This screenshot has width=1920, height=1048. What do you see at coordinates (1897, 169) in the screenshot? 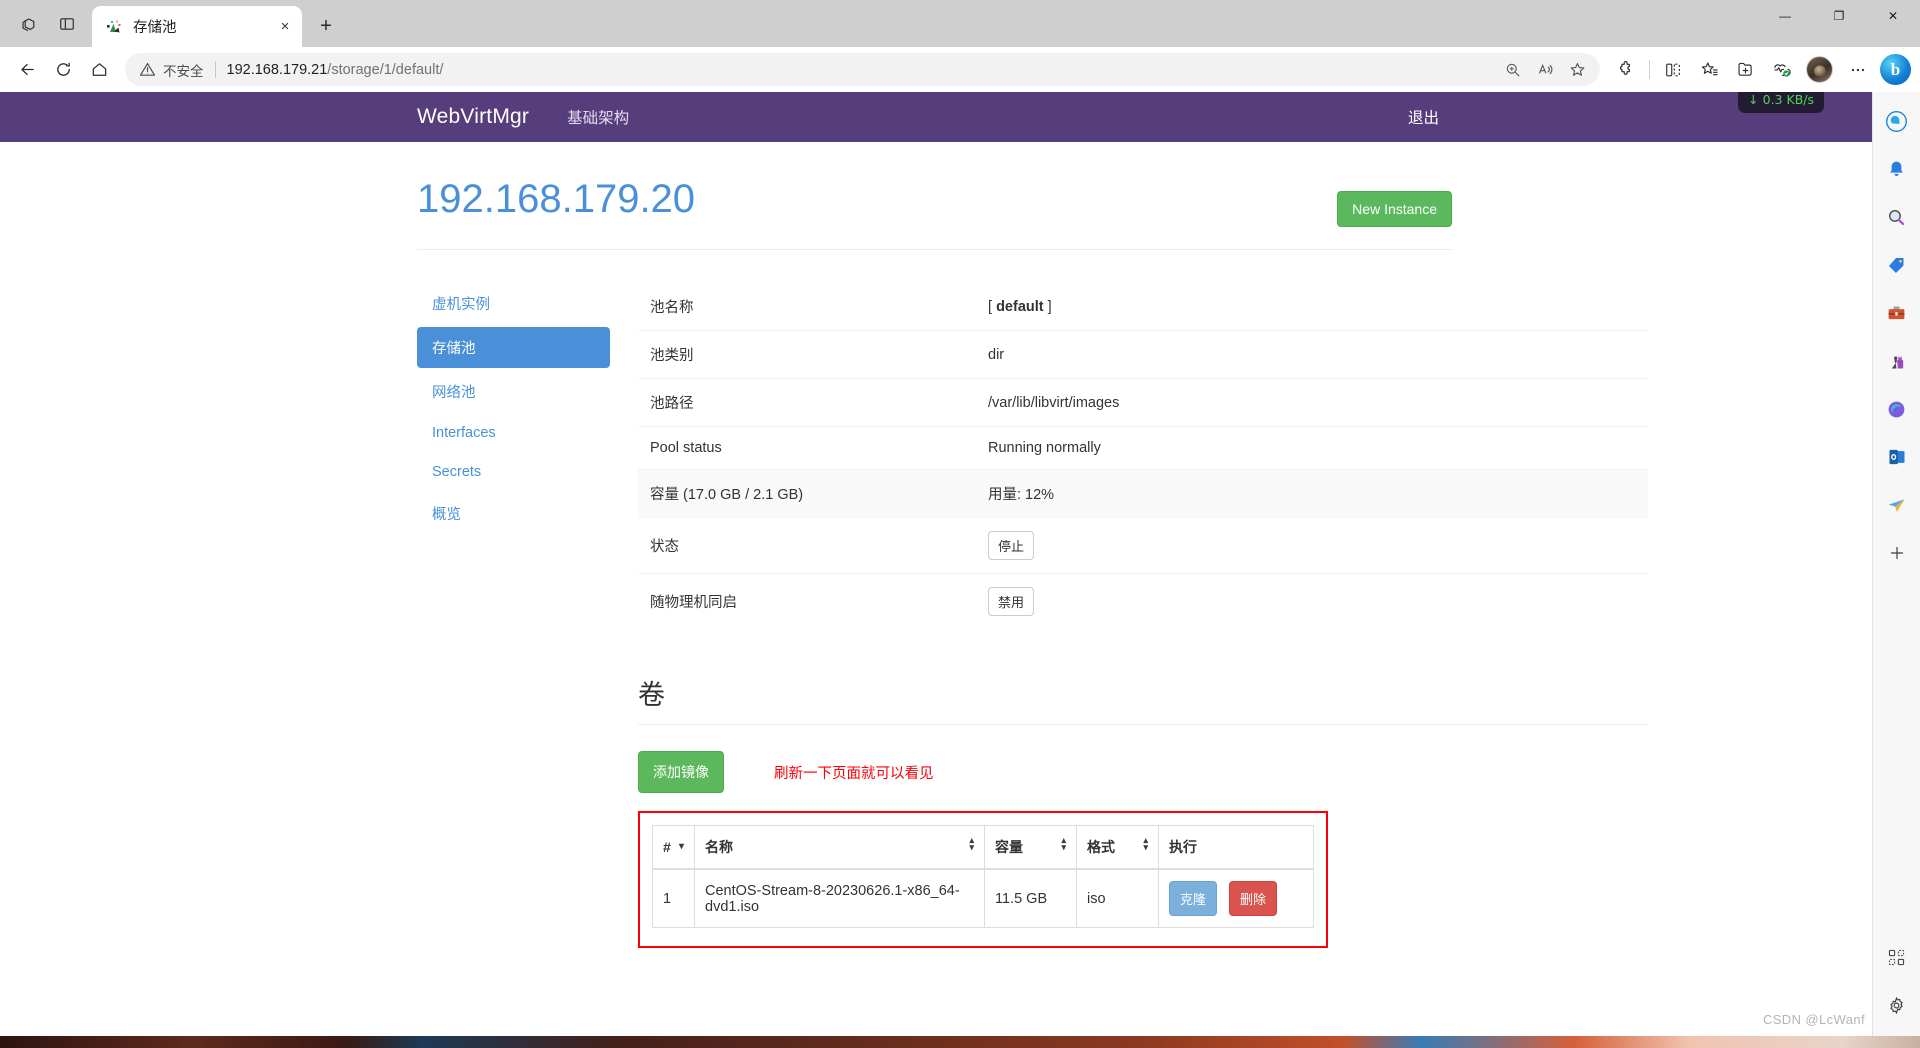
I see `notifications-icon` at bounding box center [1897, 169].